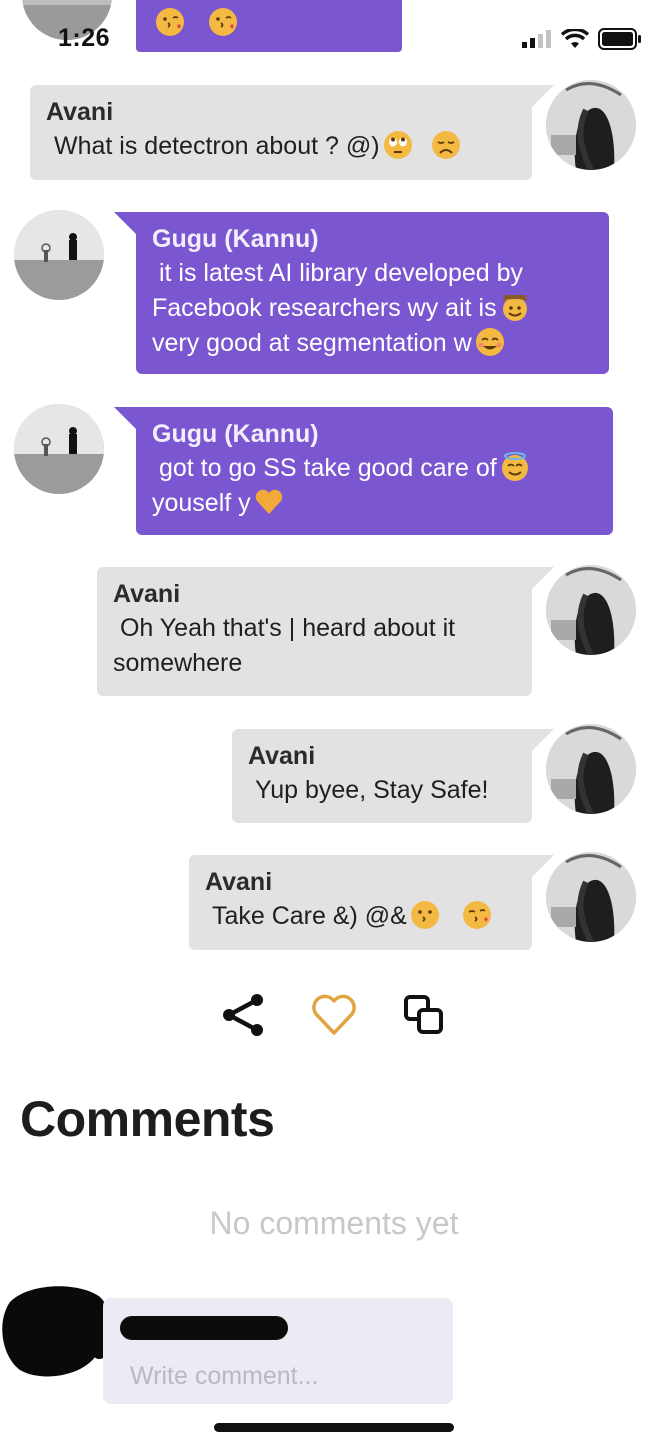 The width and height of the screenshot is (668, 1446). Describe the element at coordinates (178, 663) in the screenshot. I see `message-line: somewhere` at that location.